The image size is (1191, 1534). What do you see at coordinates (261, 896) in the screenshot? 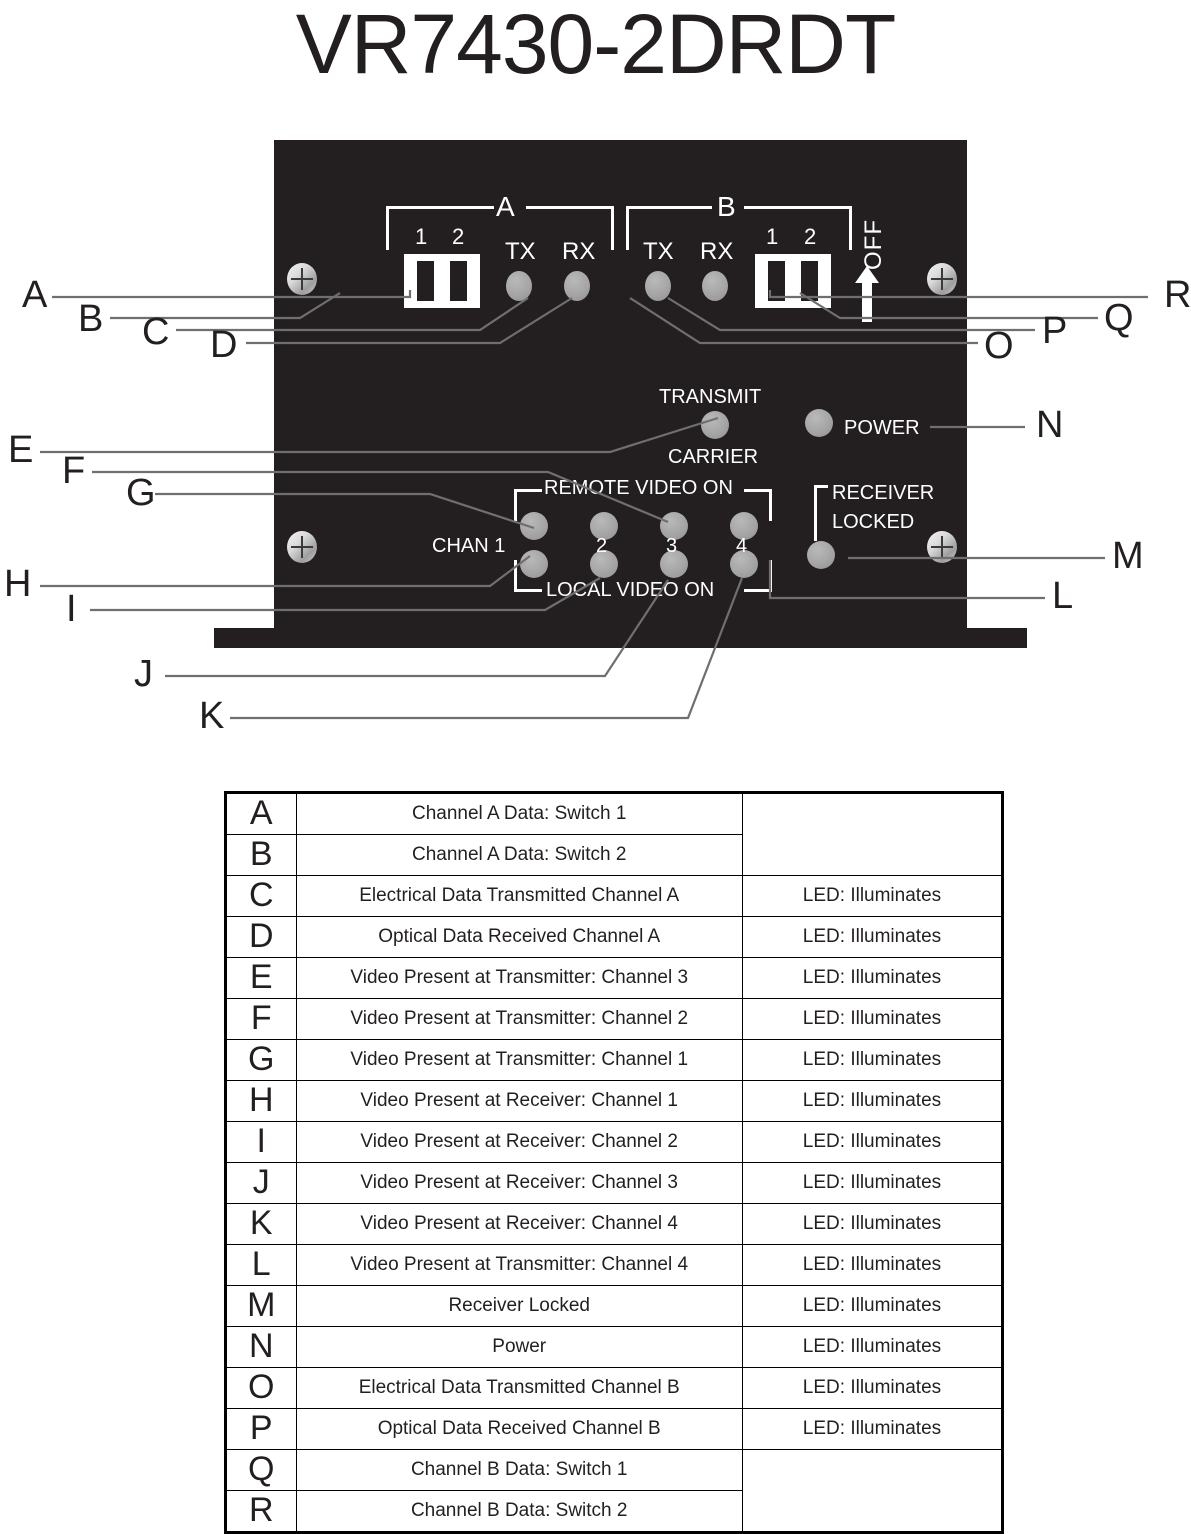
I see `legend-key: C` at bounding box center [261, 896].